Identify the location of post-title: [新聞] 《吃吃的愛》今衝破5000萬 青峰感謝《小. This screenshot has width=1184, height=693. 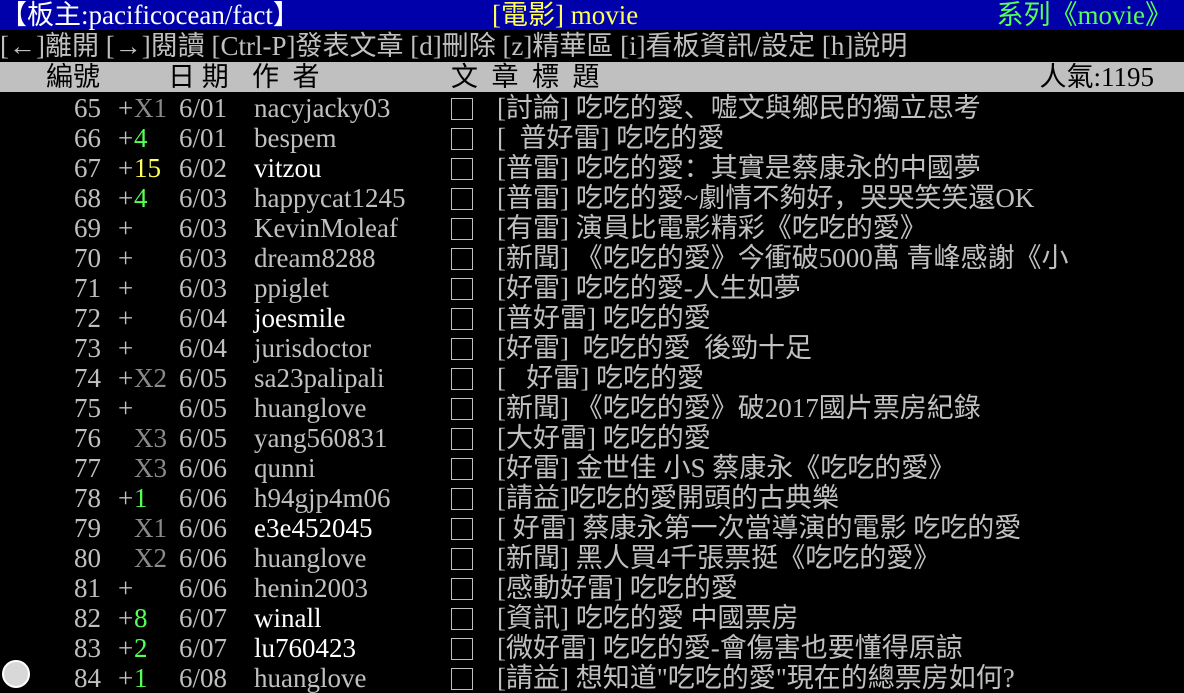
(783, 258).